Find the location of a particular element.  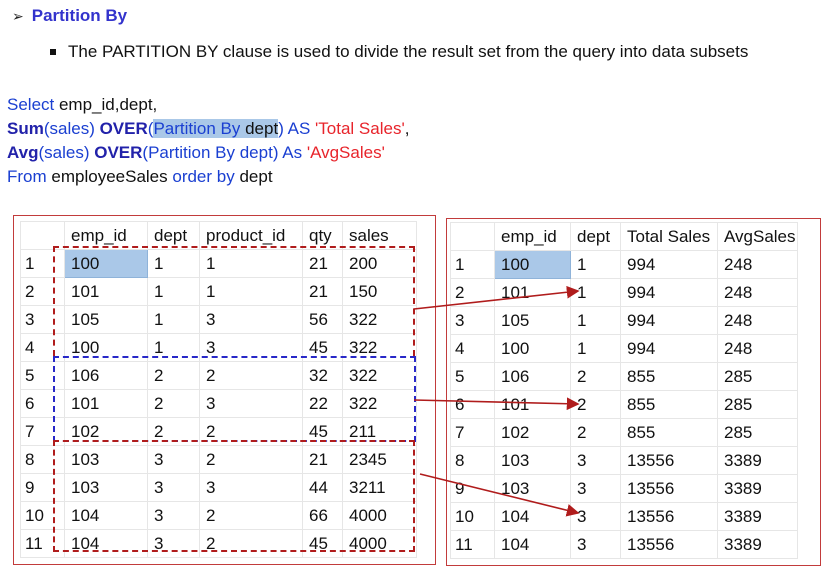

right-header-cell: emp_id is located at coordinates (532, 236).